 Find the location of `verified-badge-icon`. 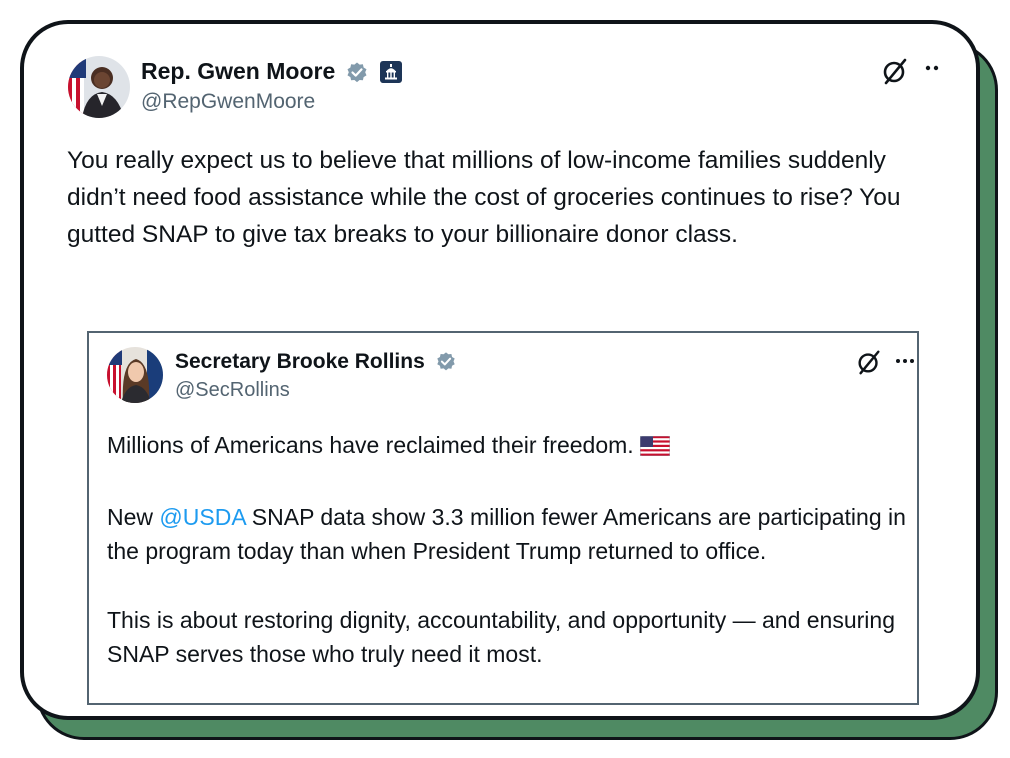

verified-badge-icon is located at coordinates (357, 75).